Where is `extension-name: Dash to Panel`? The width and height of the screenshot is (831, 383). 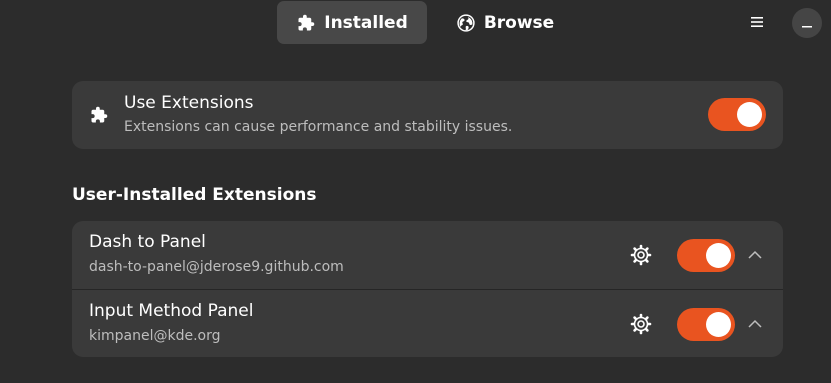
extension-name: Dash to Panel is located at coordinates (147, 242).